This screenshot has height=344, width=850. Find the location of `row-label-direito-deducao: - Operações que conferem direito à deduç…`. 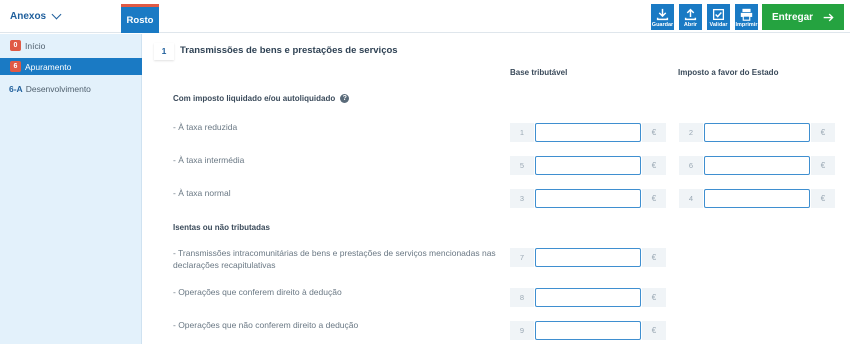

row-label-direito-deducao: - Operações que conferem direito à deduç… is located at coordinates (257, 292).